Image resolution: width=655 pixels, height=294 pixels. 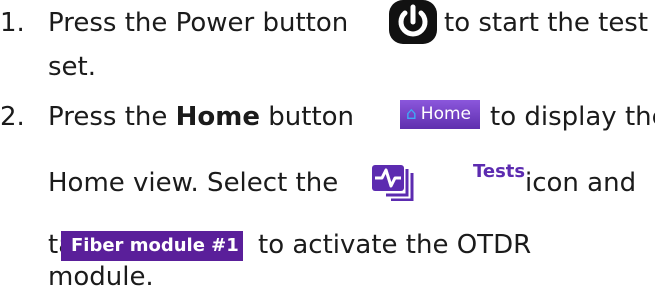 I want to click on step-1-line-1: 1. Press the Power button, so click(x=174, y=23).